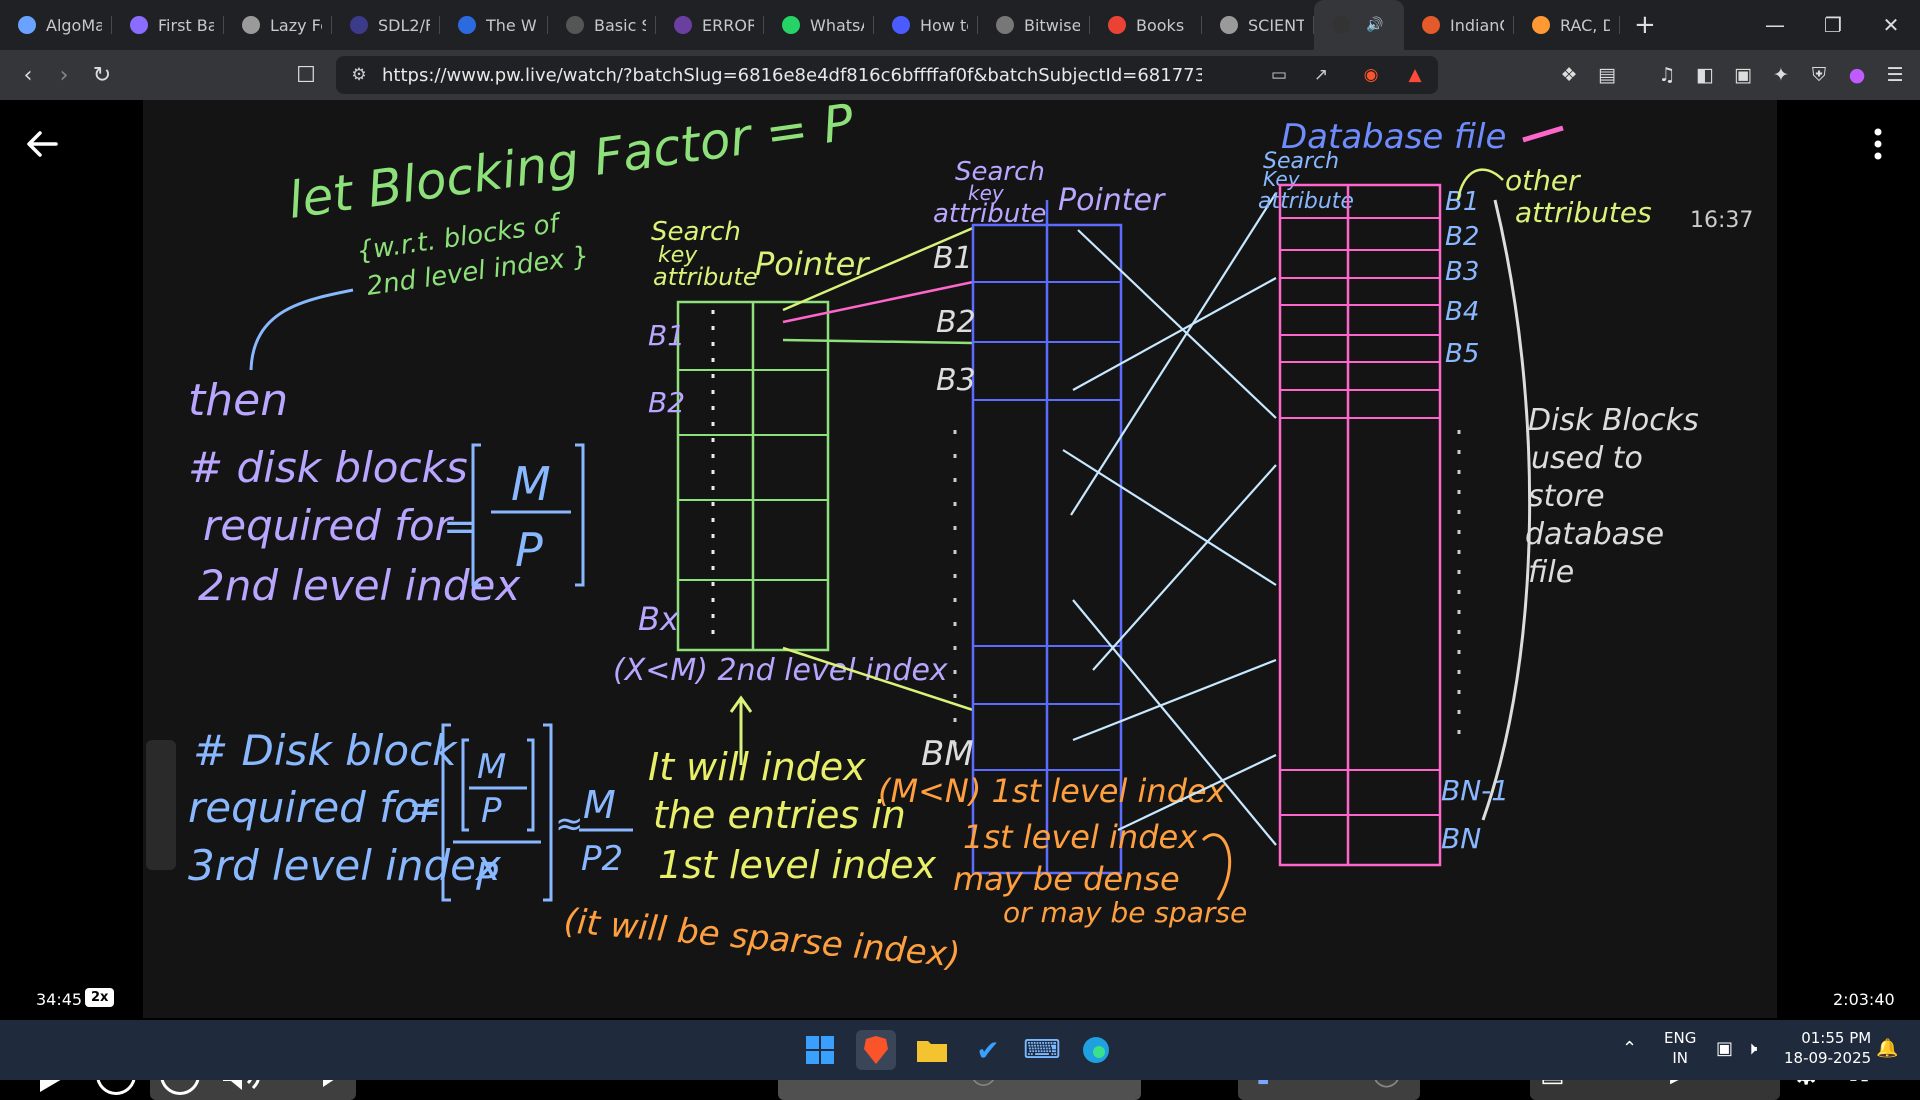 The height and width of the screenshot is (1100, 1920). Describe the element at coordinates (1705, 75) in the screenshot. I see `sidebar-icon: ◧` at that location.